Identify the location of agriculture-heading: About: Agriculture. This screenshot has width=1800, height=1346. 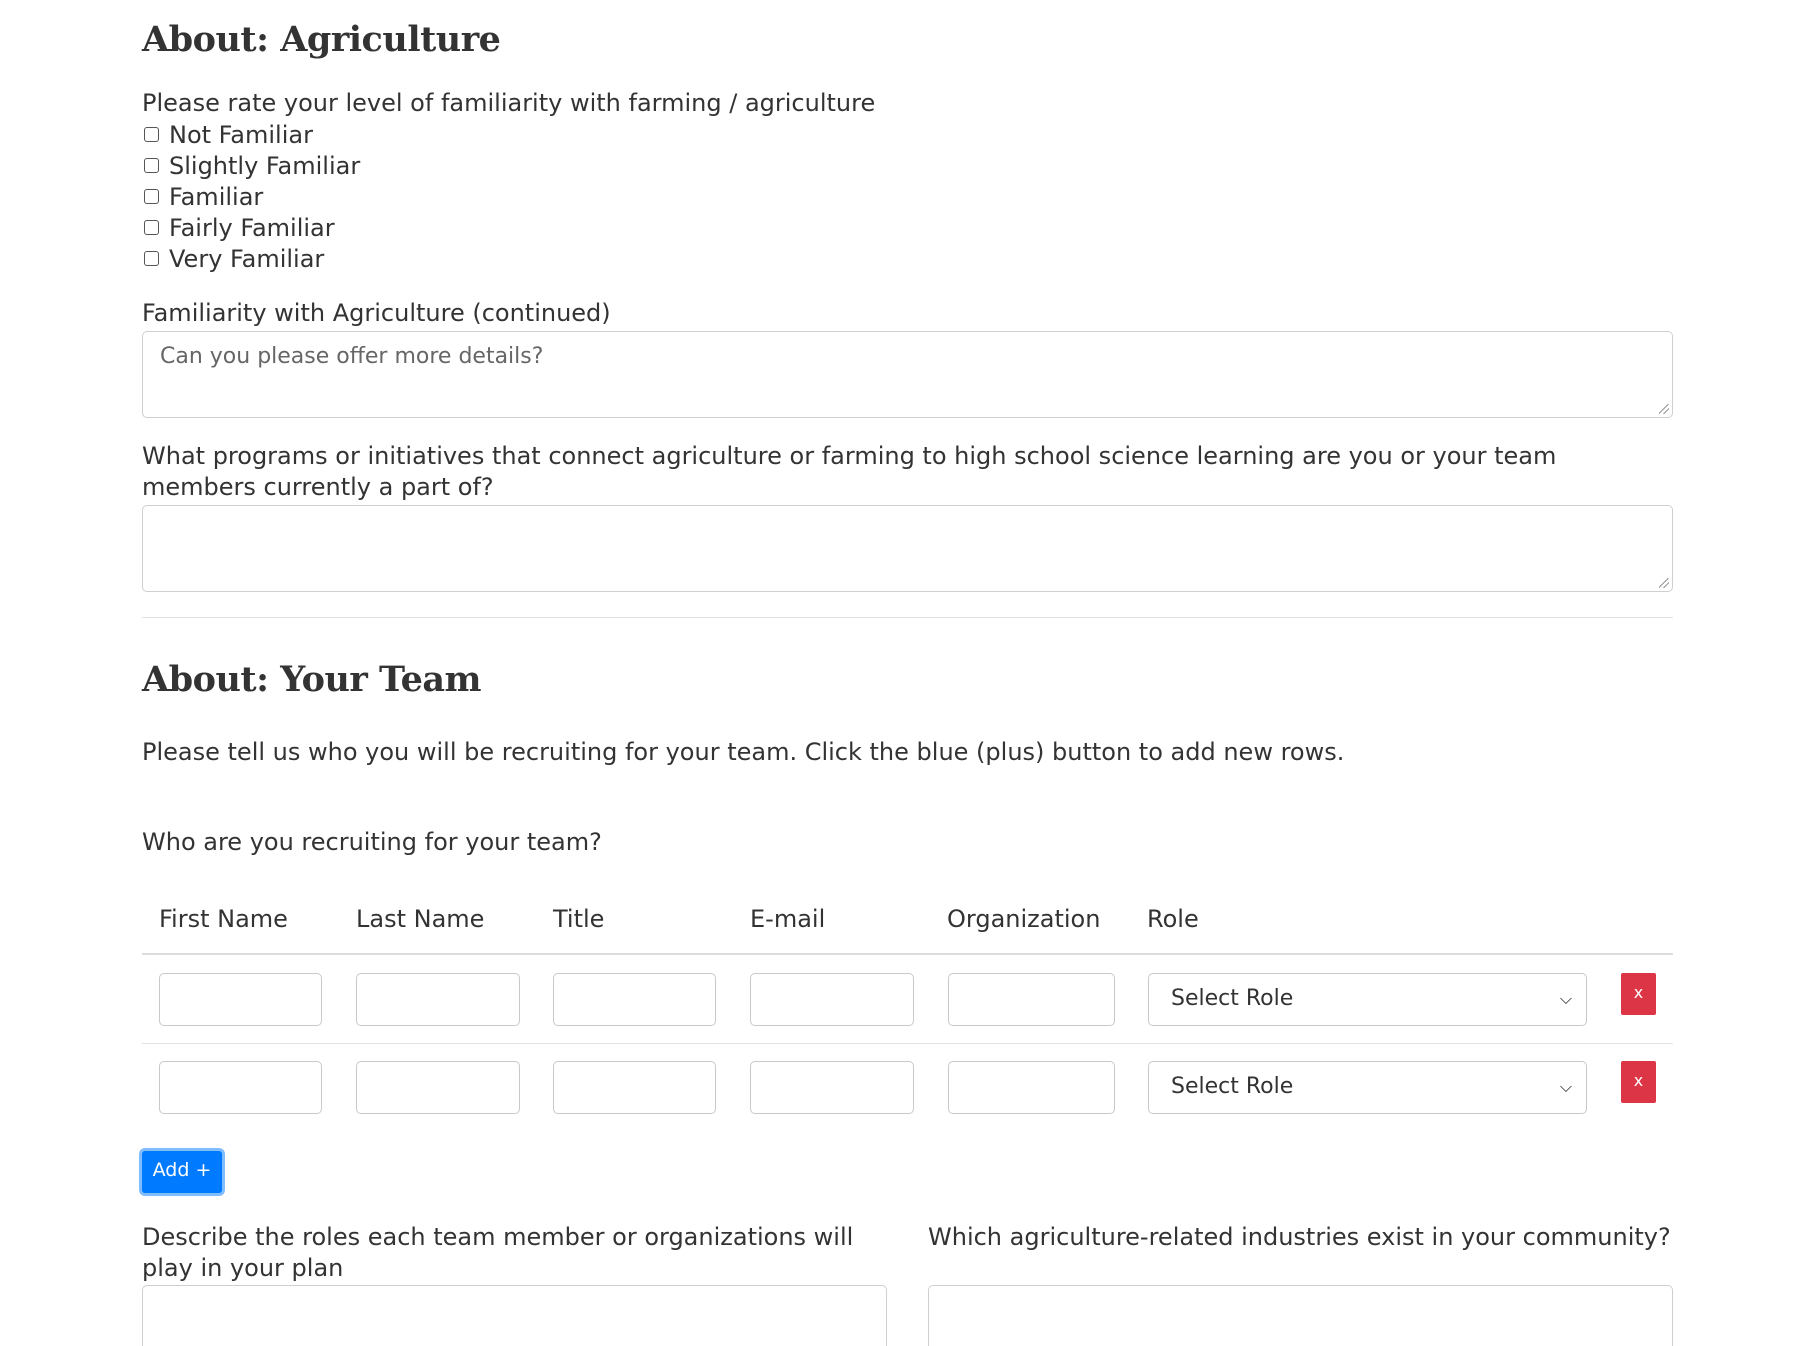
(321, 39).